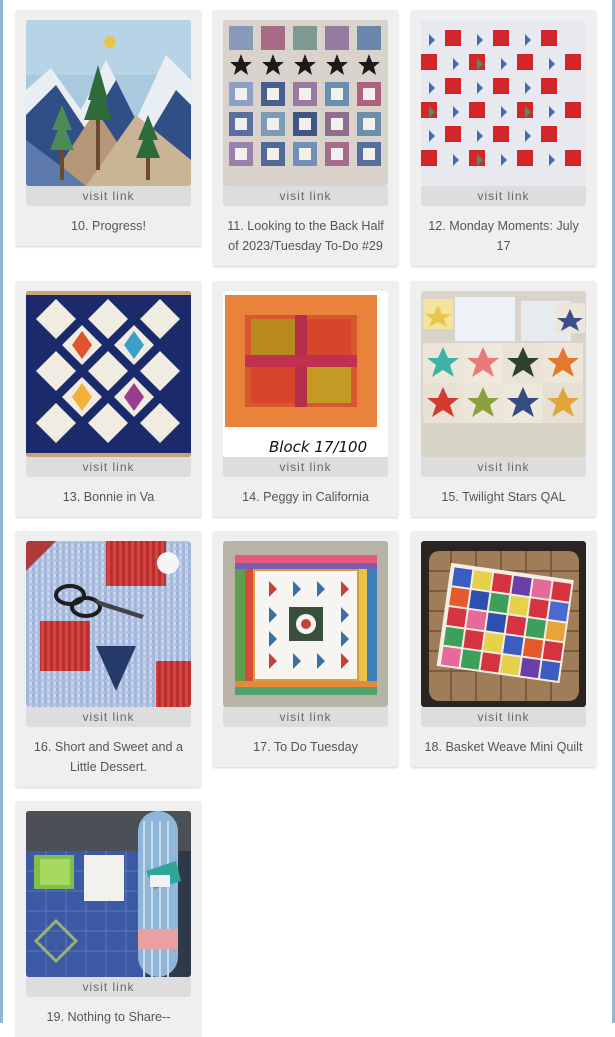 Image resolution: width=615 pixels, height=1037 pixels. Describe the element at coordinates (503, 624) in the screenshot. I see `link-thumbnail-basket-weave-mini-quilt` at that location.